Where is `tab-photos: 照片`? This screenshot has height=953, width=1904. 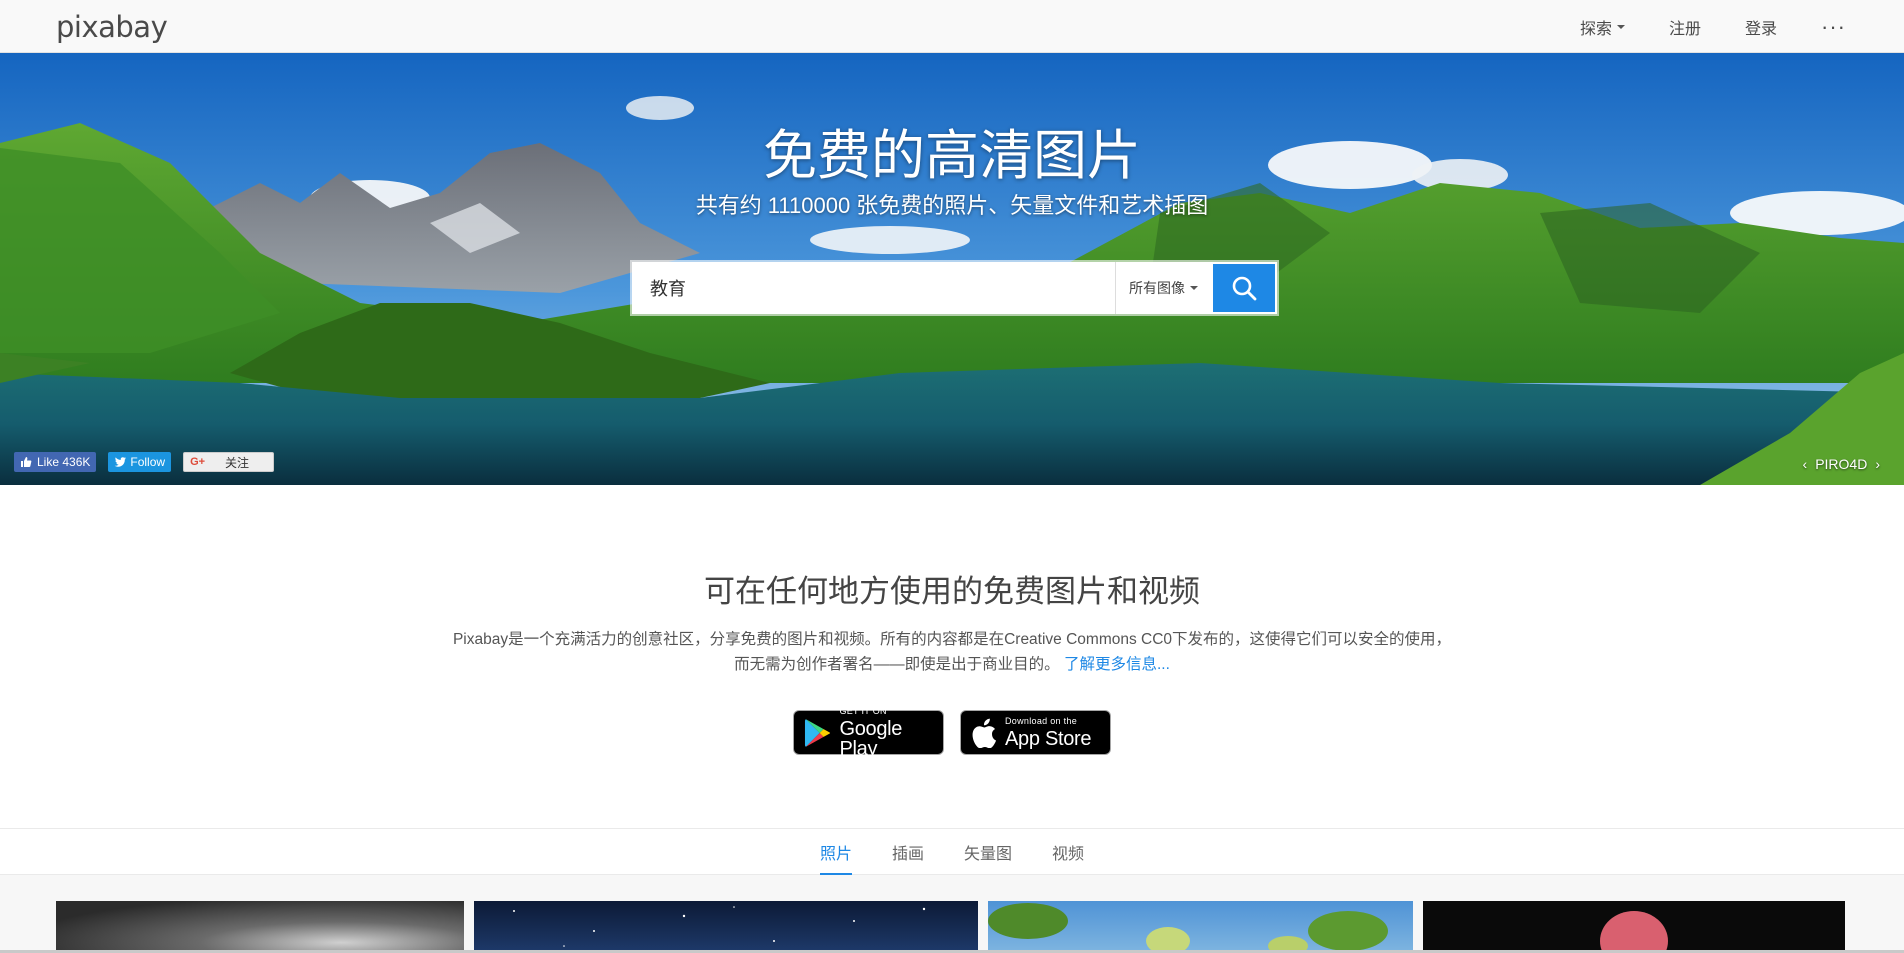 tab-photos: 照片 is located at coordinates (836, 852).